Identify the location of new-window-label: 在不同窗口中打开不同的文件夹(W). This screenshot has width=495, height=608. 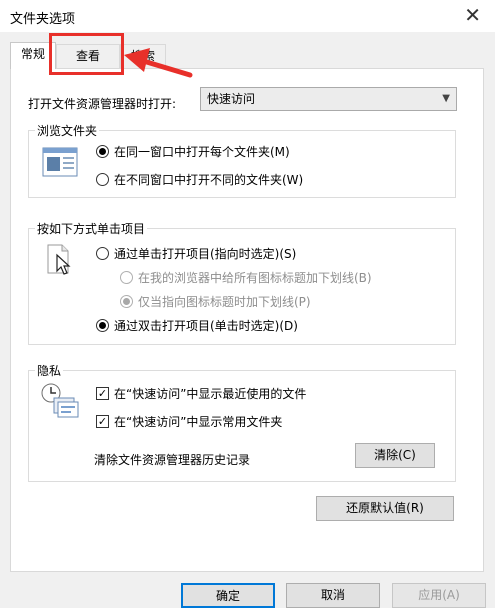
(209, 180).